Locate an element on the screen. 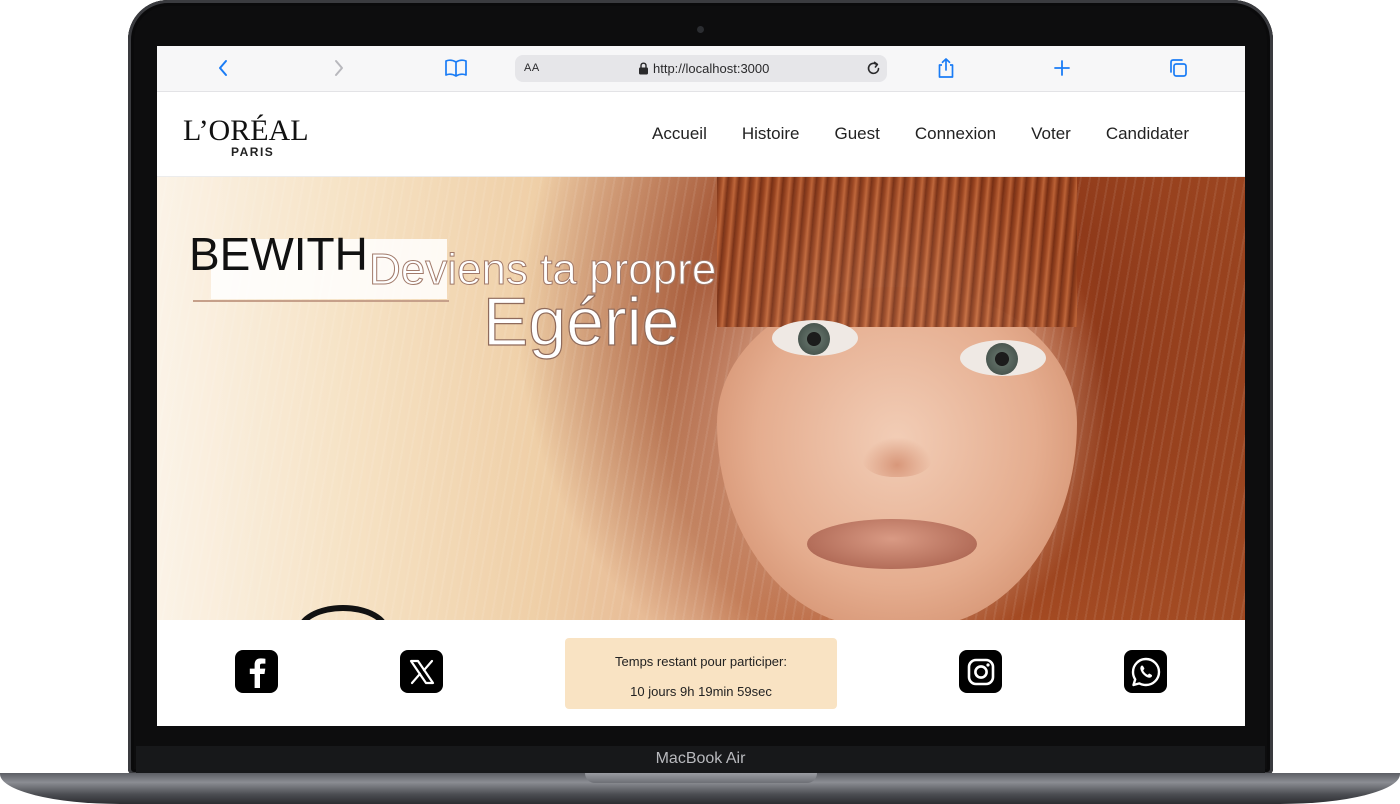  nav-accueil: Accueil is located at coordinates (679, 134).